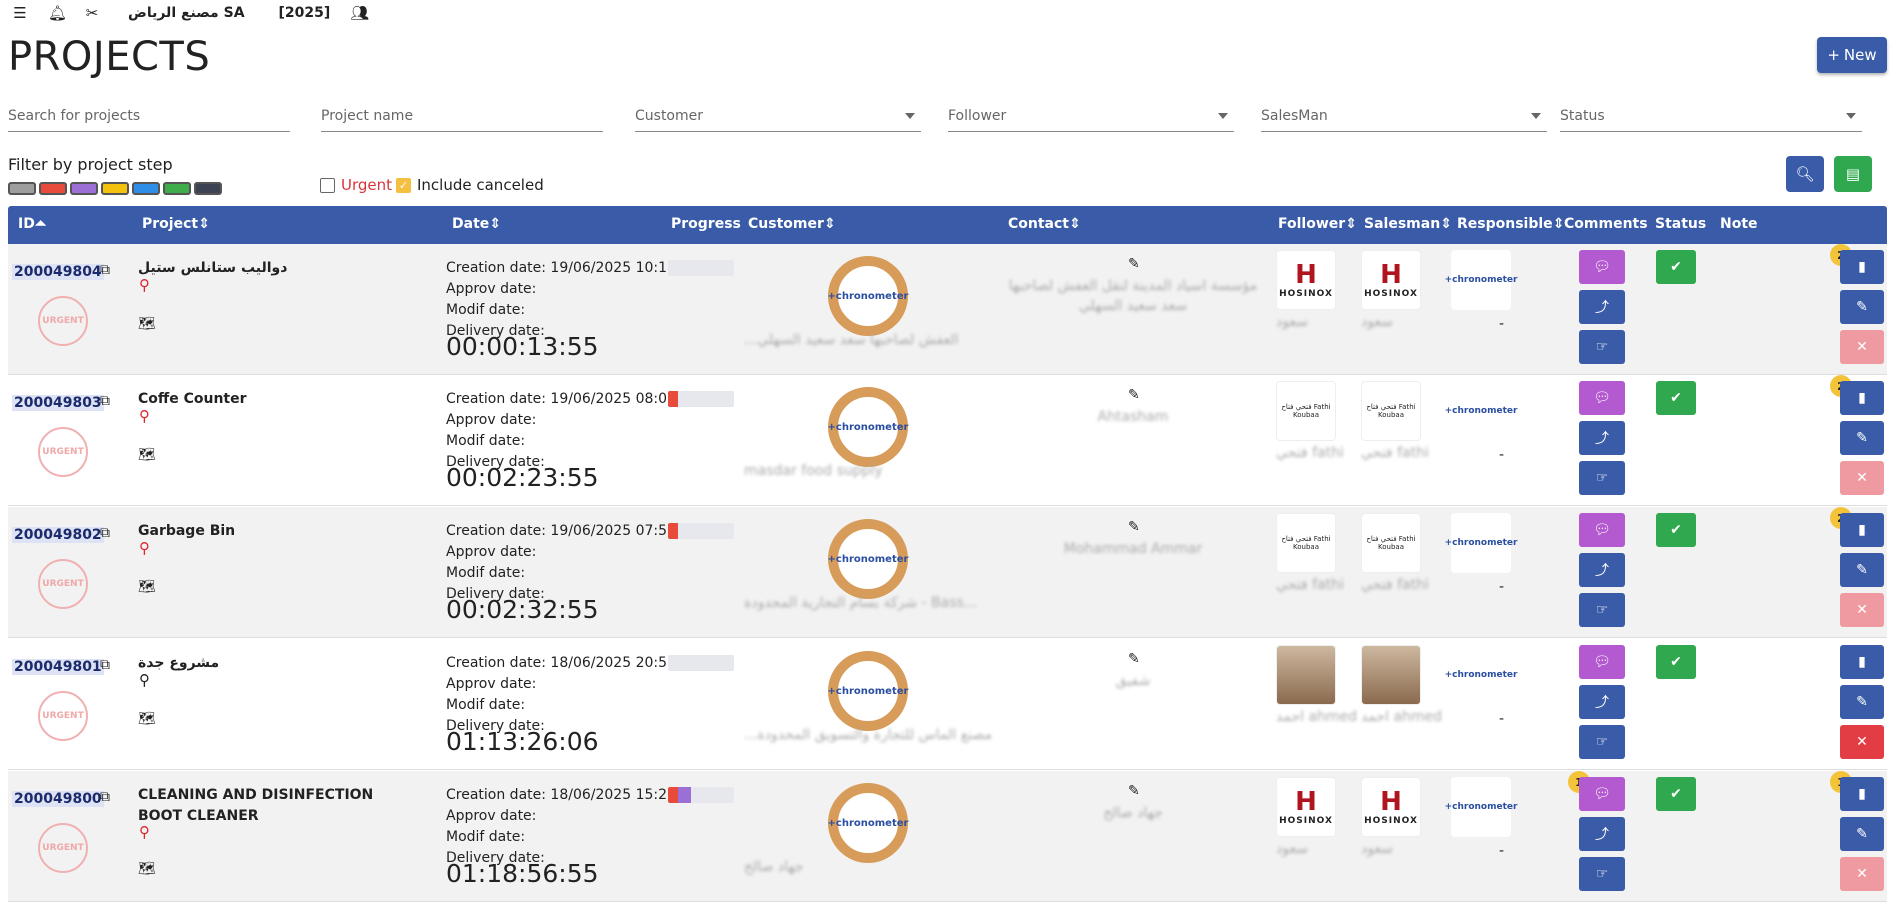 The height and width of the screenshot is (910, 1899). I want to click on follower-select-label: Follower, so click(977, 116).